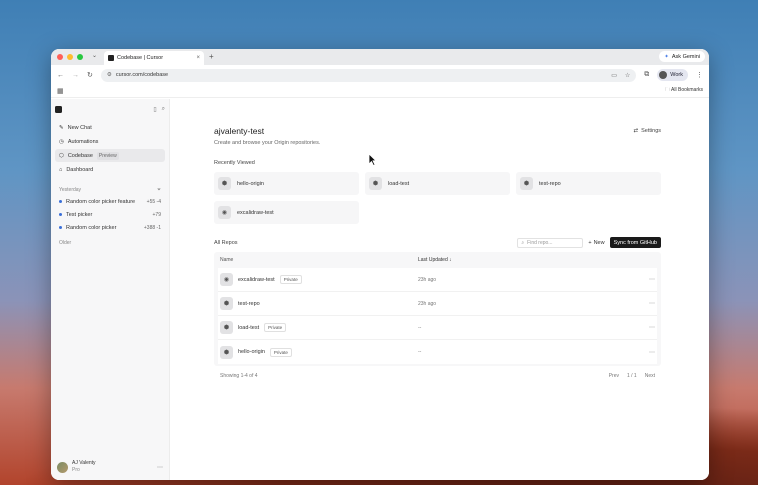  Describe the element at coordinates (110, 190) in the screenshot. I see `section-yesterday: Yesterday ⏷` at that location.